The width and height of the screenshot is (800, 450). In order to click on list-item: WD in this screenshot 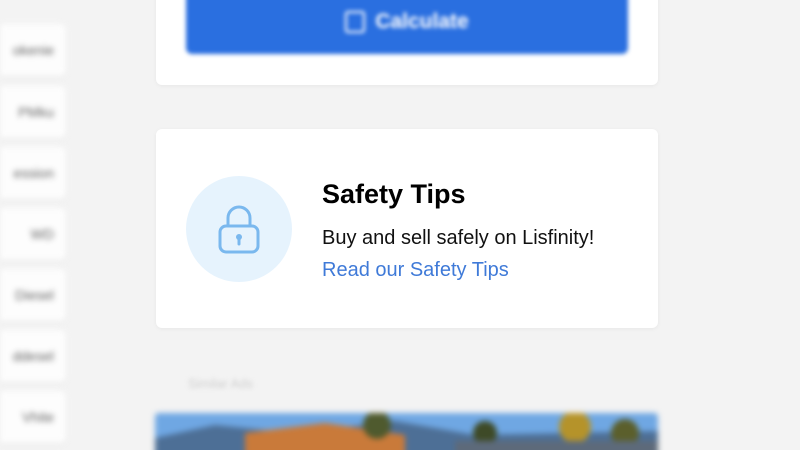, I will do `click(33, 234)`.